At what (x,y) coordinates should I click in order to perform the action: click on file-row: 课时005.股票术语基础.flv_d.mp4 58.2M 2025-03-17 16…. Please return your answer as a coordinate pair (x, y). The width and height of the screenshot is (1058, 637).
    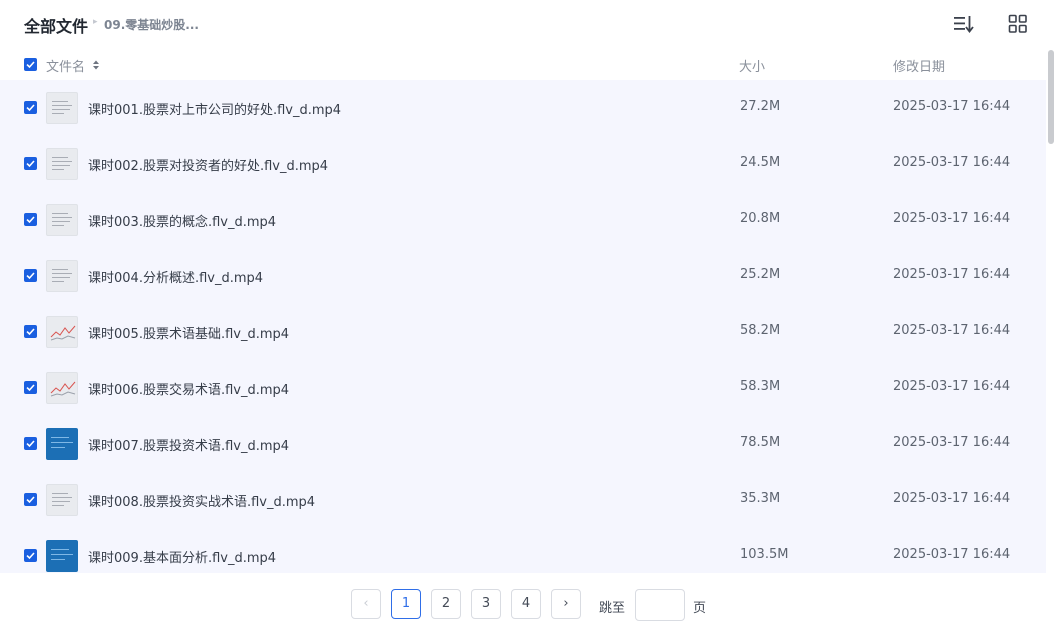
    Looking at the image, I should click on (523, 332).